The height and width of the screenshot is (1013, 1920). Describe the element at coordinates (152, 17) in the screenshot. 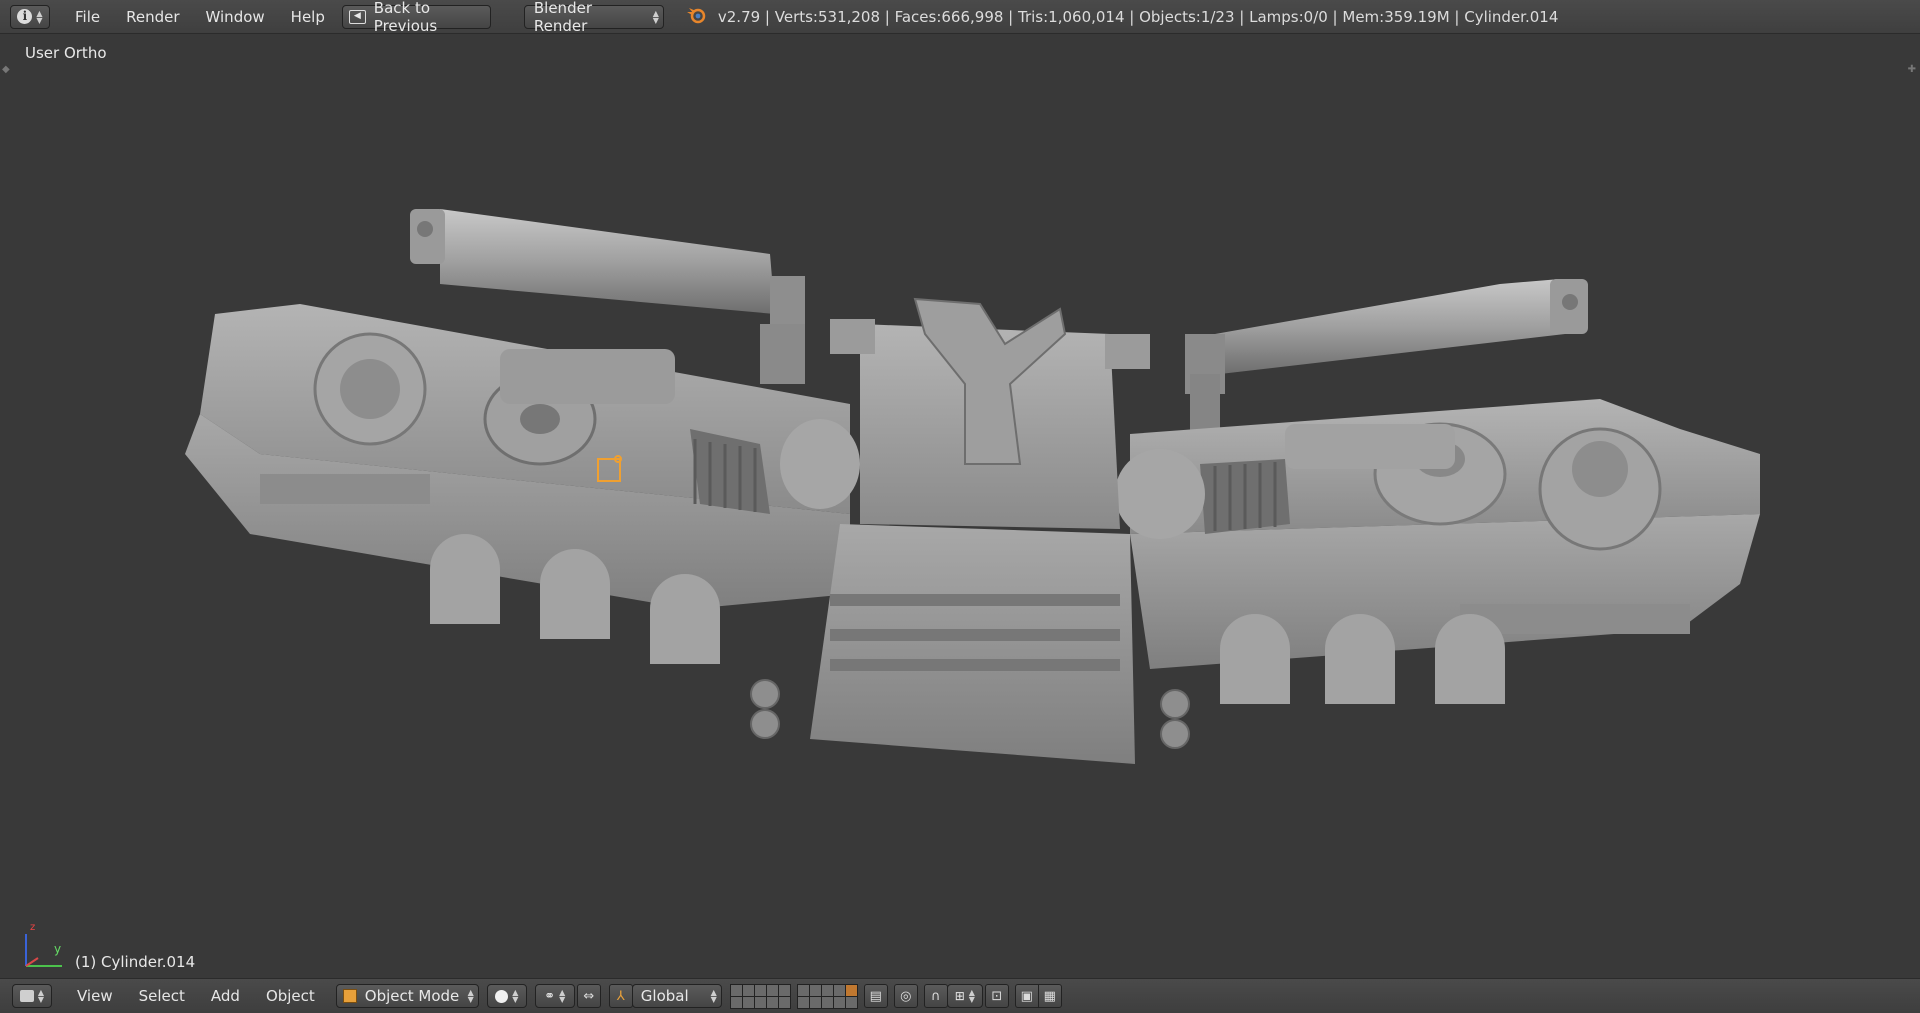

I see `menu-render: Render` at that location.